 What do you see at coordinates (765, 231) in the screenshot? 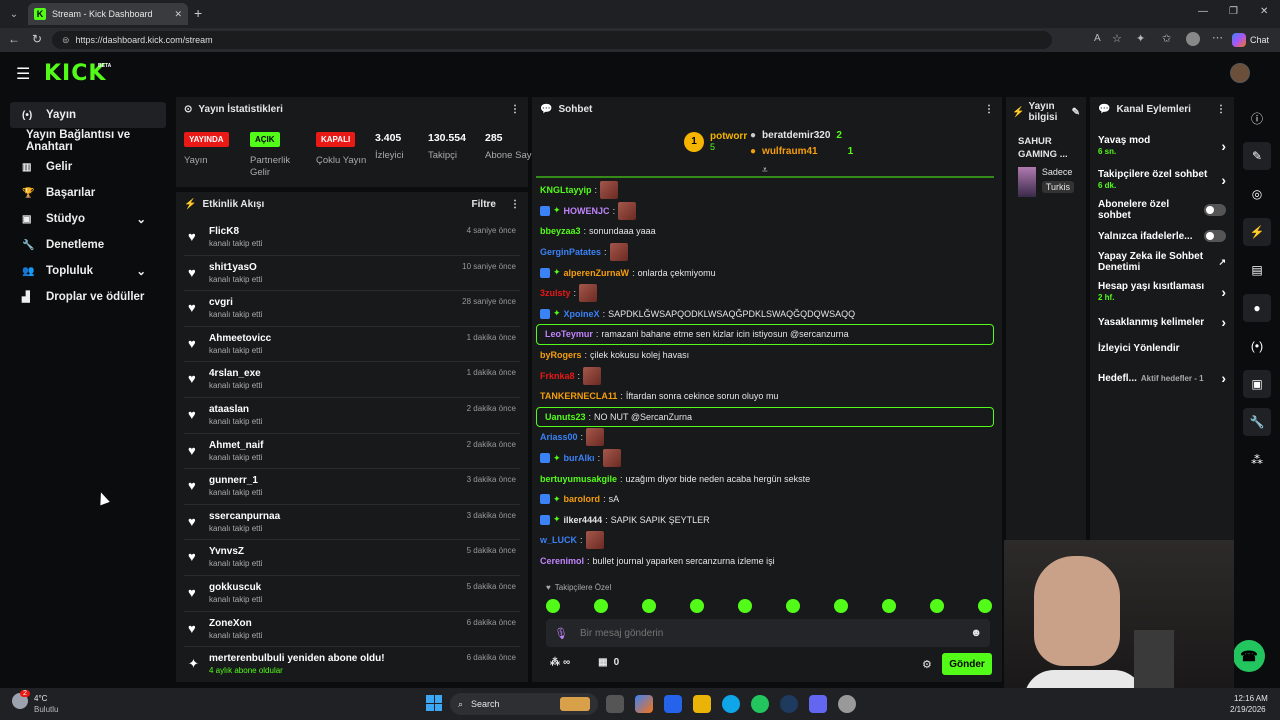
I see `chat-message: bbeyzaa3: sonundaaa yaaa` at bounding box center [765, 231].